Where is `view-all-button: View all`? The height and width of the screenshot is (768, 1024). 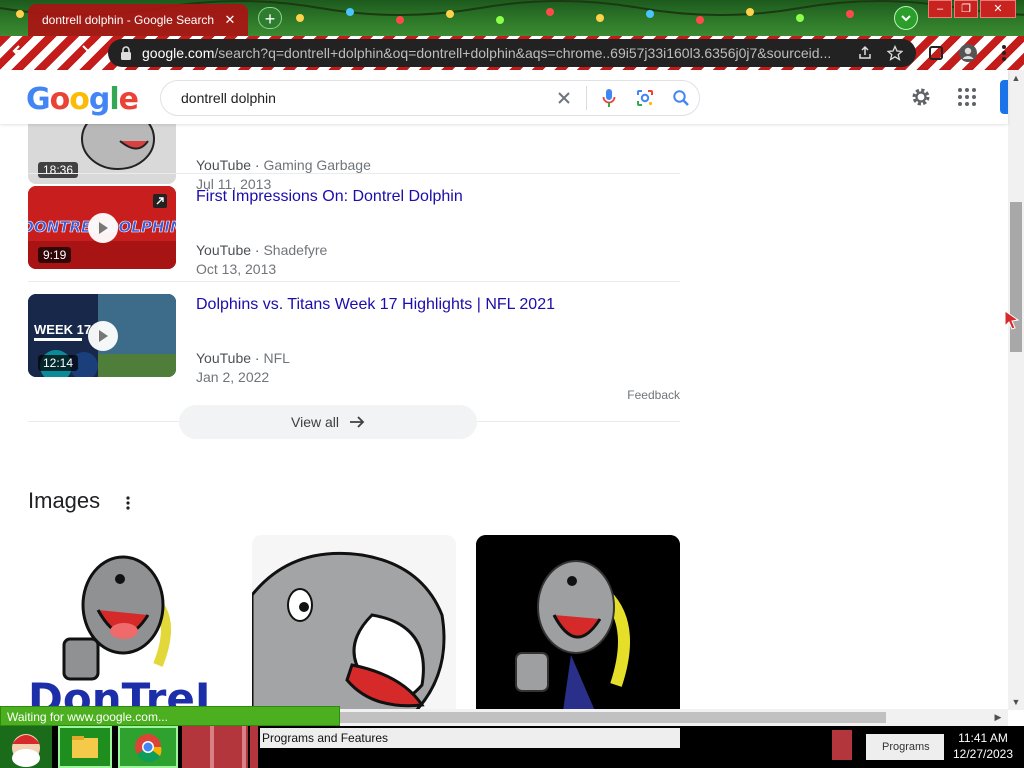 view-all-button: View all is located at coordinates (328, 422).